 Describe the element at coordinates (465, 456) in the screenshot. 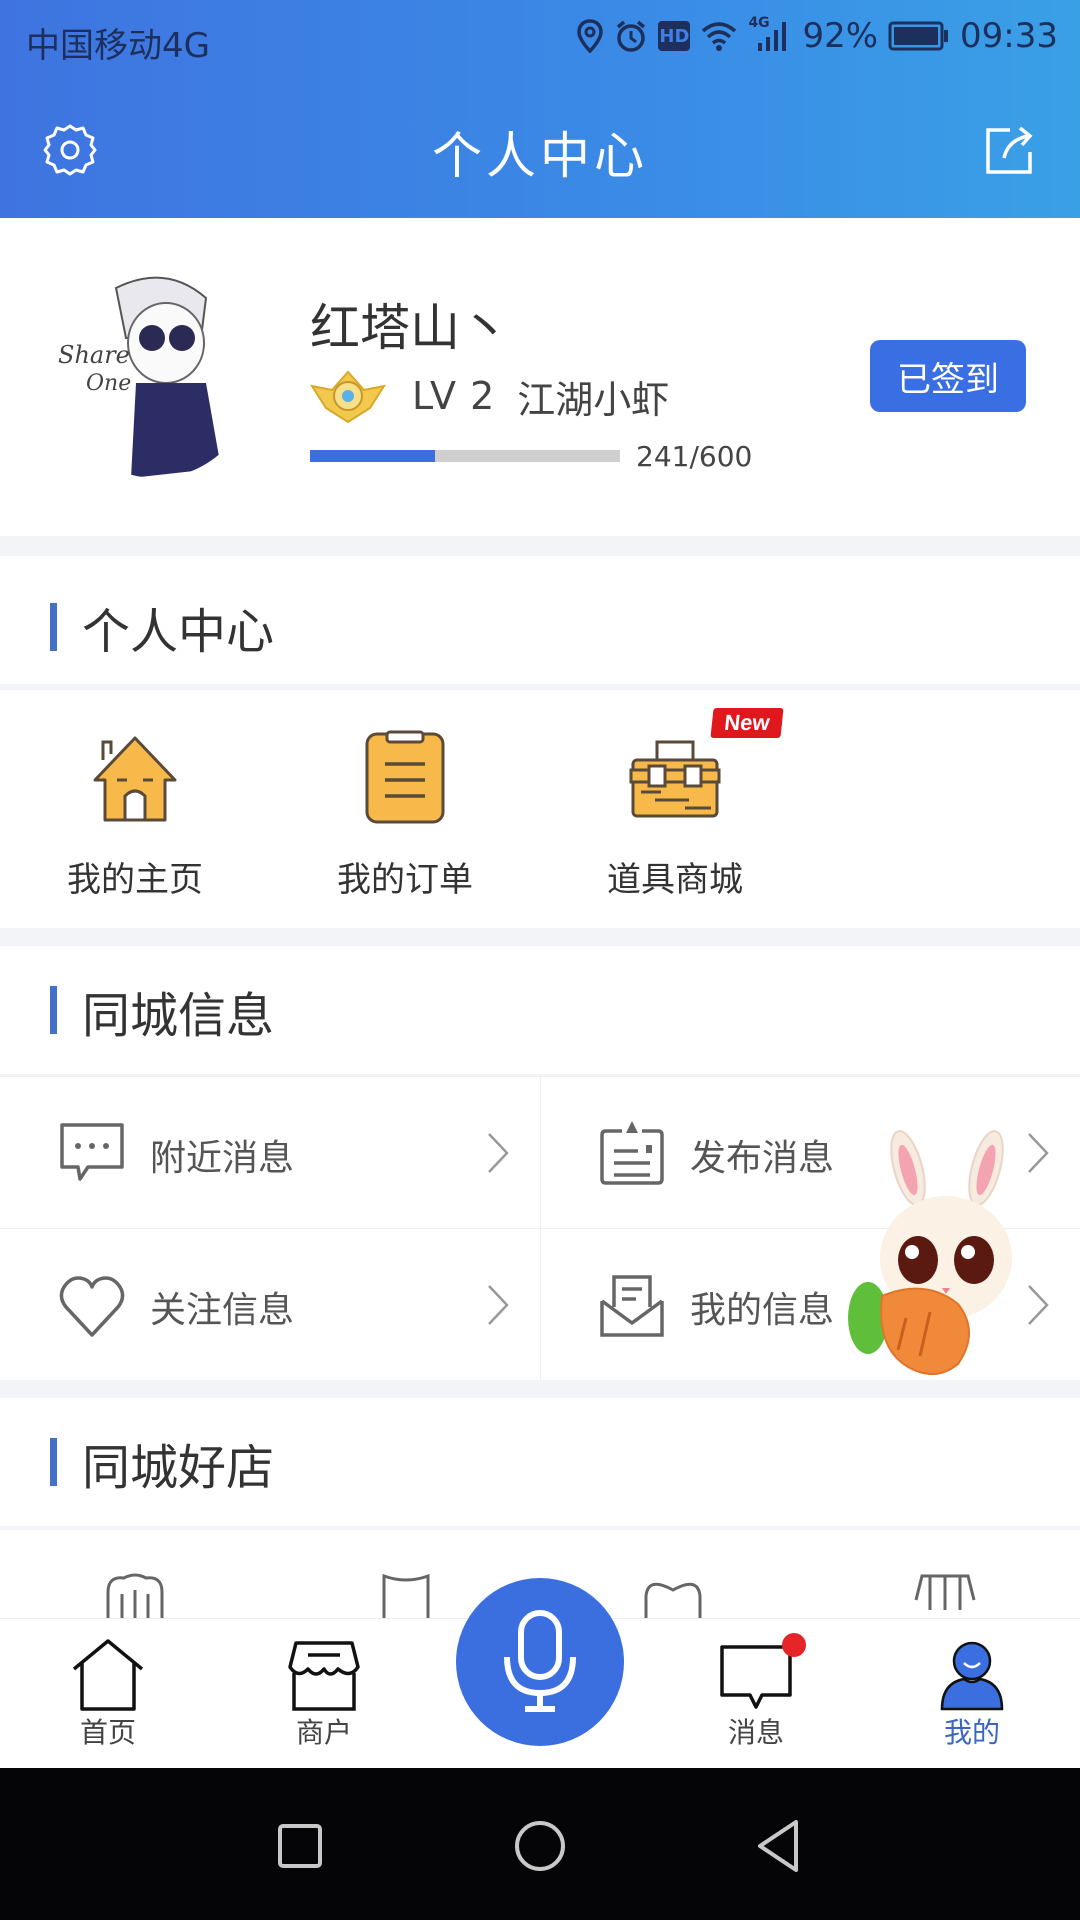

I see `exp-progress-bar` at that location.